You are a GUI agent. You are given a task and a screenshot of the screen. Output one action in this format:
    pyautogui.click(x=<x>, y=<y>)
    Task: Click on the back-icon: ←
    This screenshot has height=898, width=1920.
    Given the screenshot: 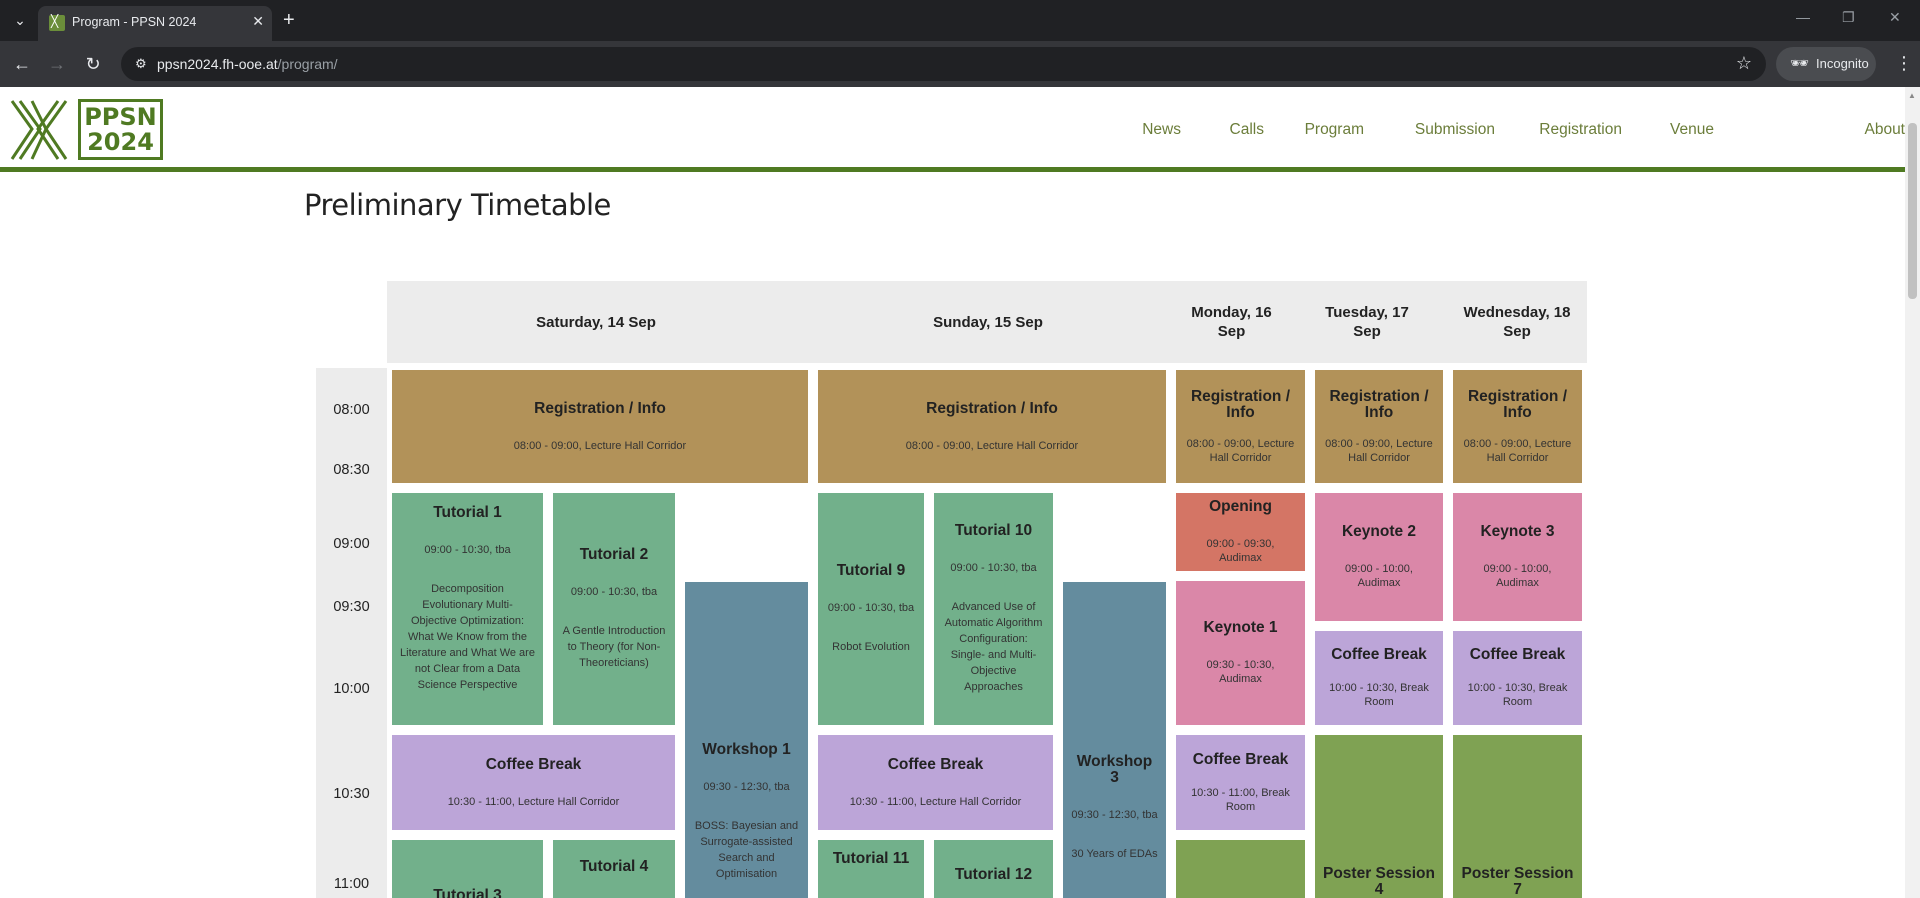 What is the action you would take?
    pyautogui.click(x=22, y=64)
    